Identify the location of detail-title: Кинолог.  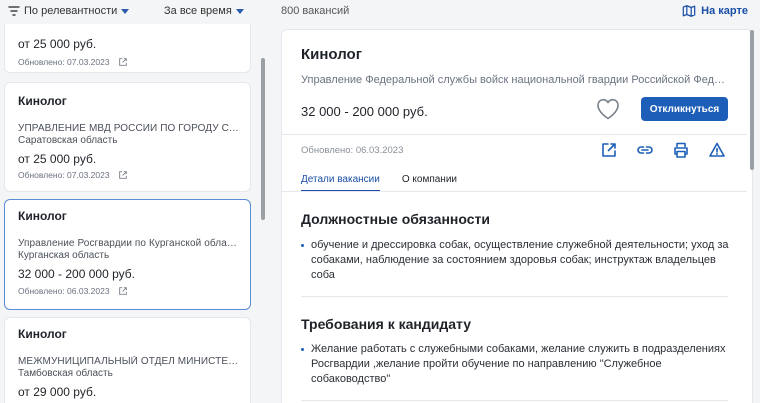
(331, 54).